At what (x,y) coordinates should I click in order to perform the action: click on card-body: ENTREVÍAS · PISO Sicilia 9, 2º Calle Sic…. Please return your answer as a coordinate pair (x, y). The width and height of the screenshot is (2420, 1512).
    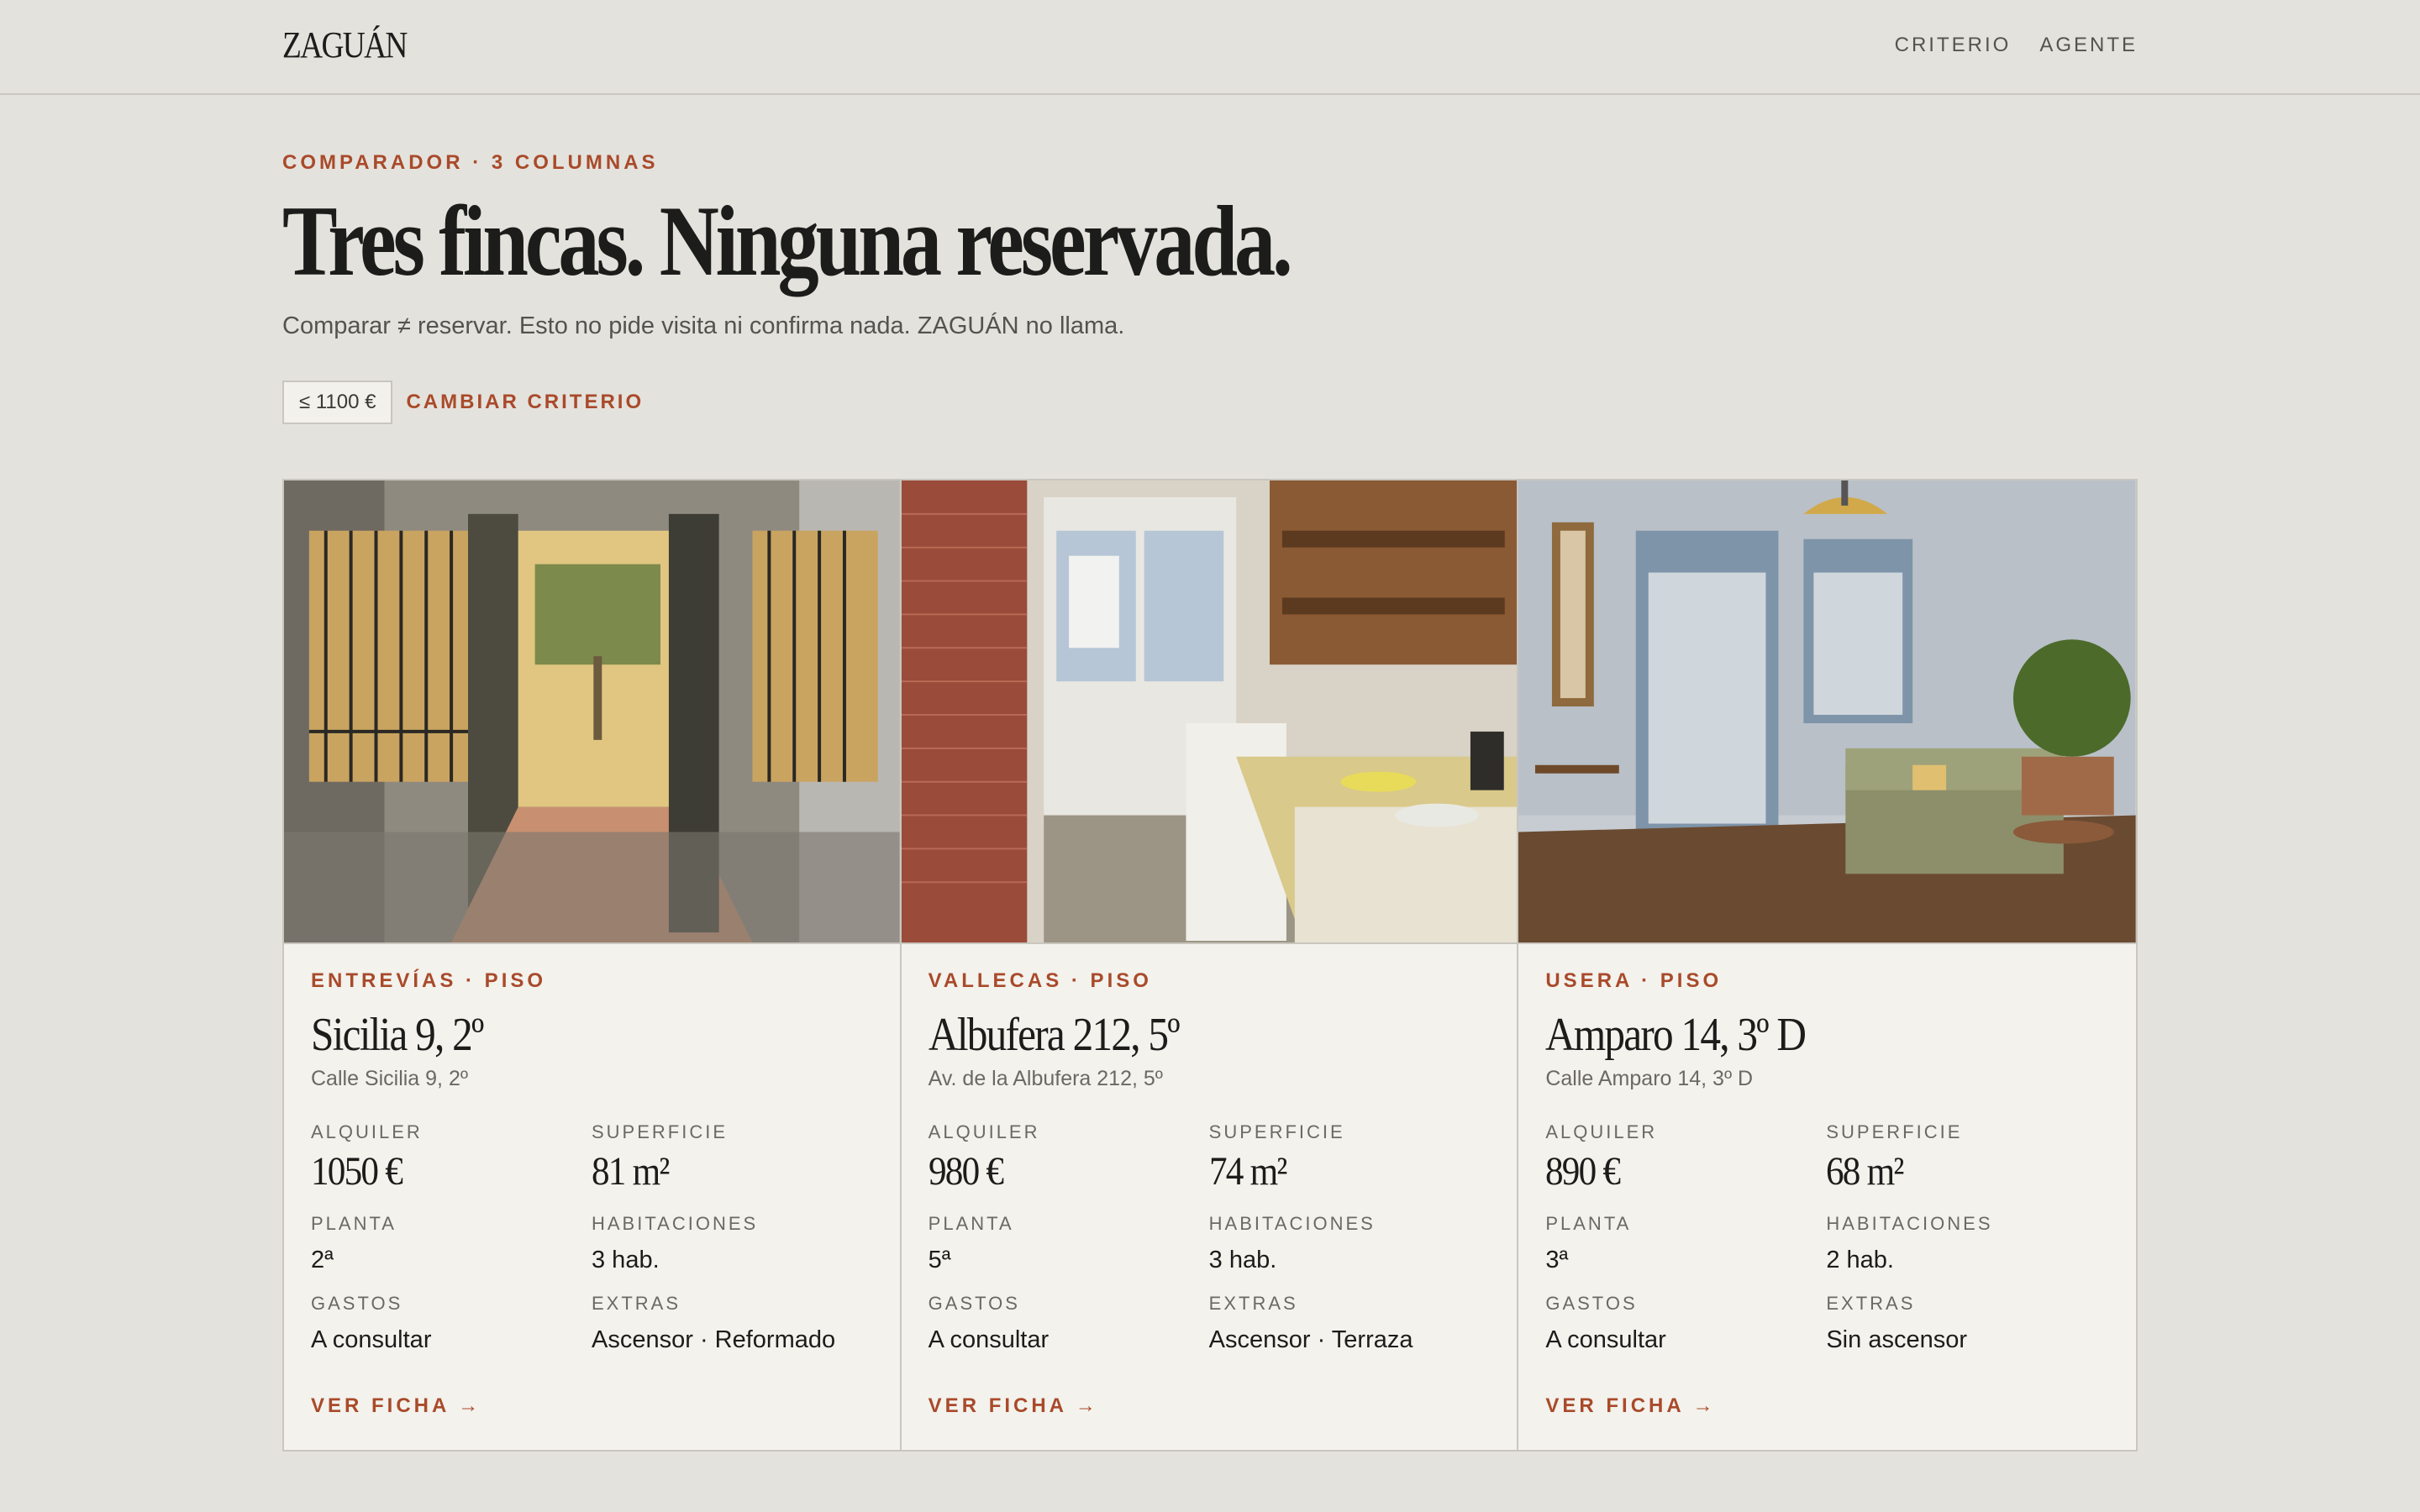
    Looking at the image, I should click on (592, 1161).